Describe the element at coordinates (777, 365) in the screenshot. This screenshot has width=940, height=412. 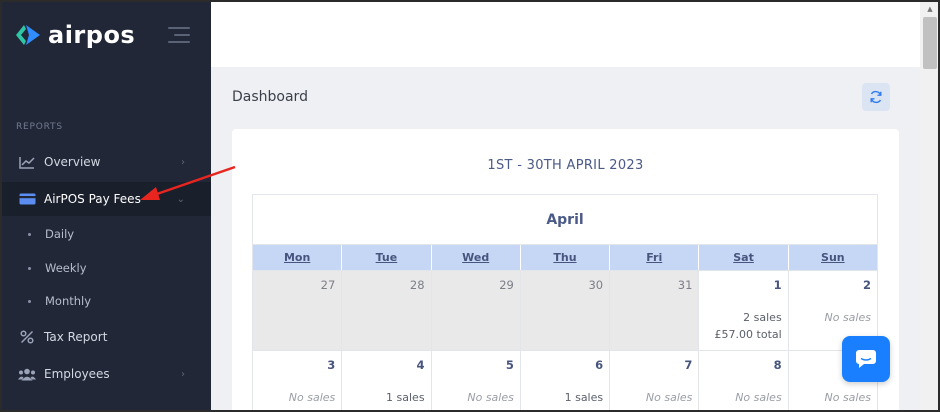
I see `day-number: 8` at that location.